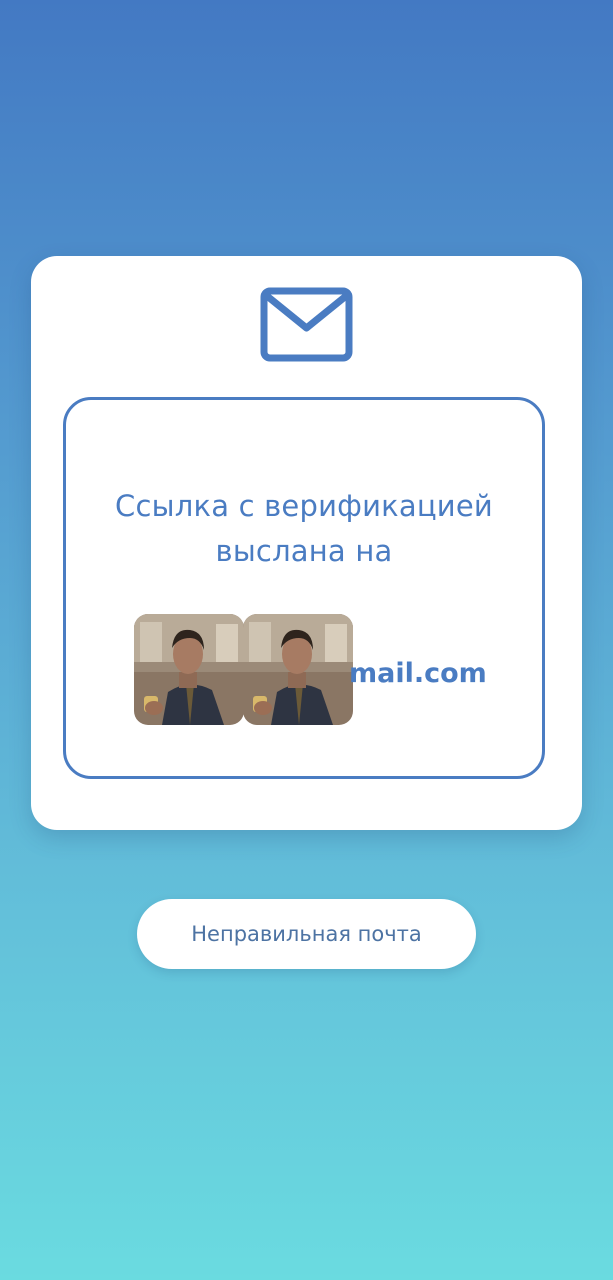 This screenshot has height=1280, width=613. Describe the element at coordinates (304, 528) in the screenshot. I see `verification-message: Ссылка с верификацией выслана на` at that location.